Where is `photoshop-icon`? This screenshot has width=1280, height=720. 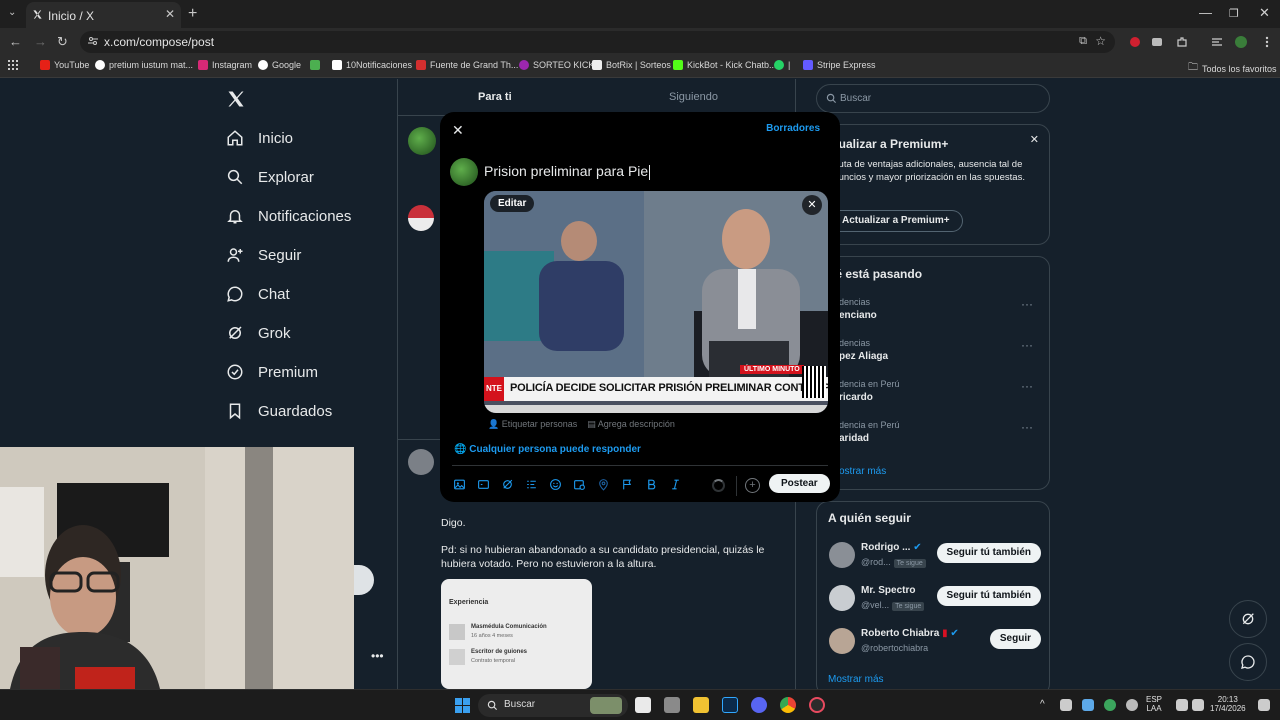
photoshop-icon is located at coordinates (730, 705).